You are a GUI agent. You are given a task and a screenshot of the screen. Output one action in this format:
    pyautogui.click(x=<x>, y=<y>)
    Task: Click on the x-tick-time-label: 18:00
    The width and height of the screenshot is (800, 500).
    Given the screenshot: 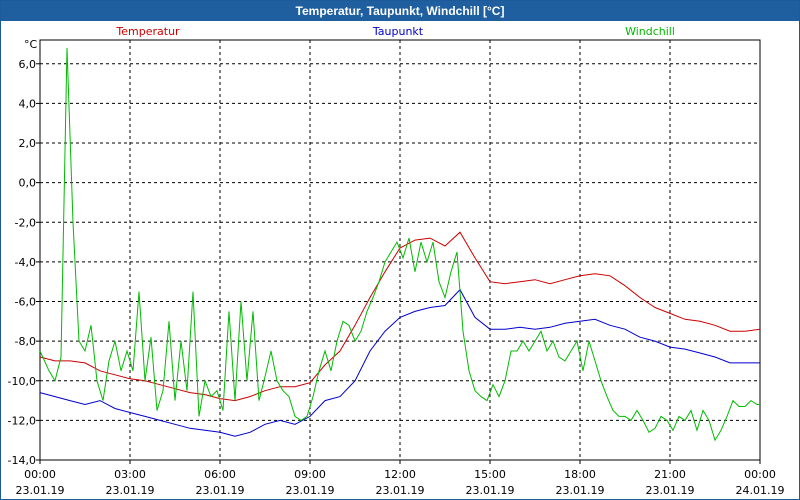 What is the action you would take?
    pyautogui.click(x=580, y=474)
    